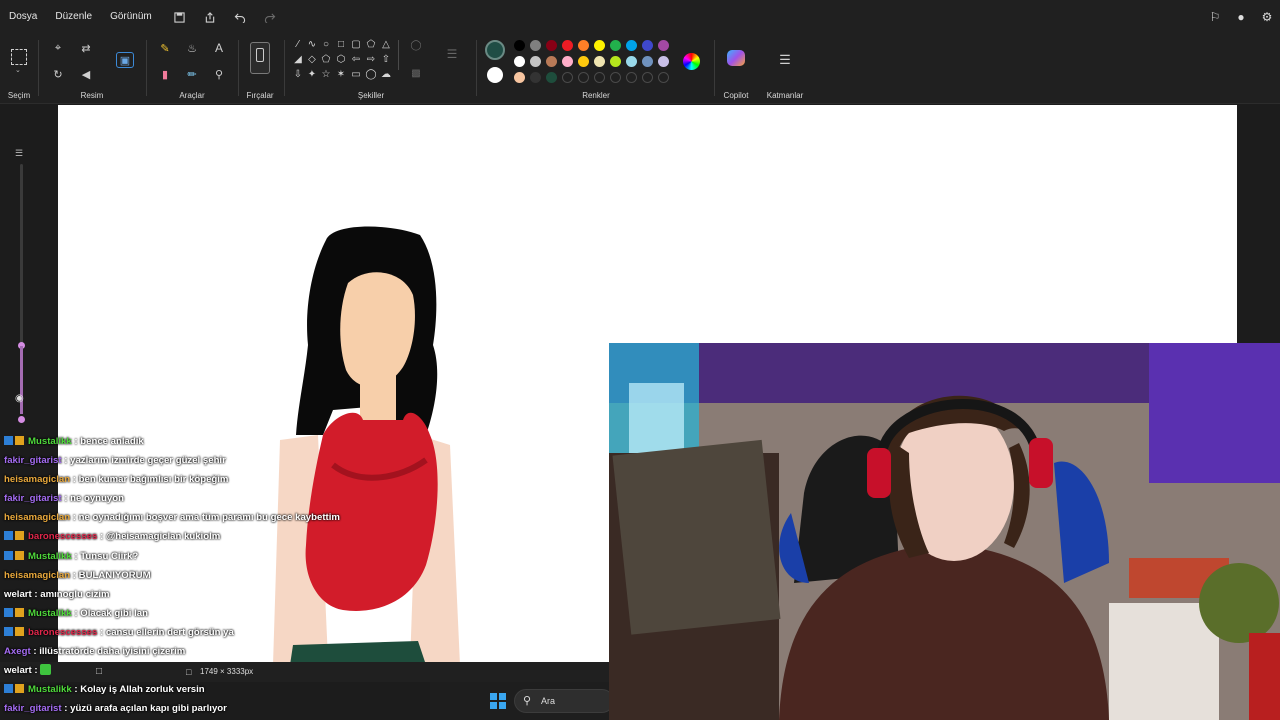 The height and width of the screenshot is (720, 1280). What do you see at coordinates (1215, 17) in the screenshot?
I see `feedback-icon: ⚐` at bounding box center [1215, 17].